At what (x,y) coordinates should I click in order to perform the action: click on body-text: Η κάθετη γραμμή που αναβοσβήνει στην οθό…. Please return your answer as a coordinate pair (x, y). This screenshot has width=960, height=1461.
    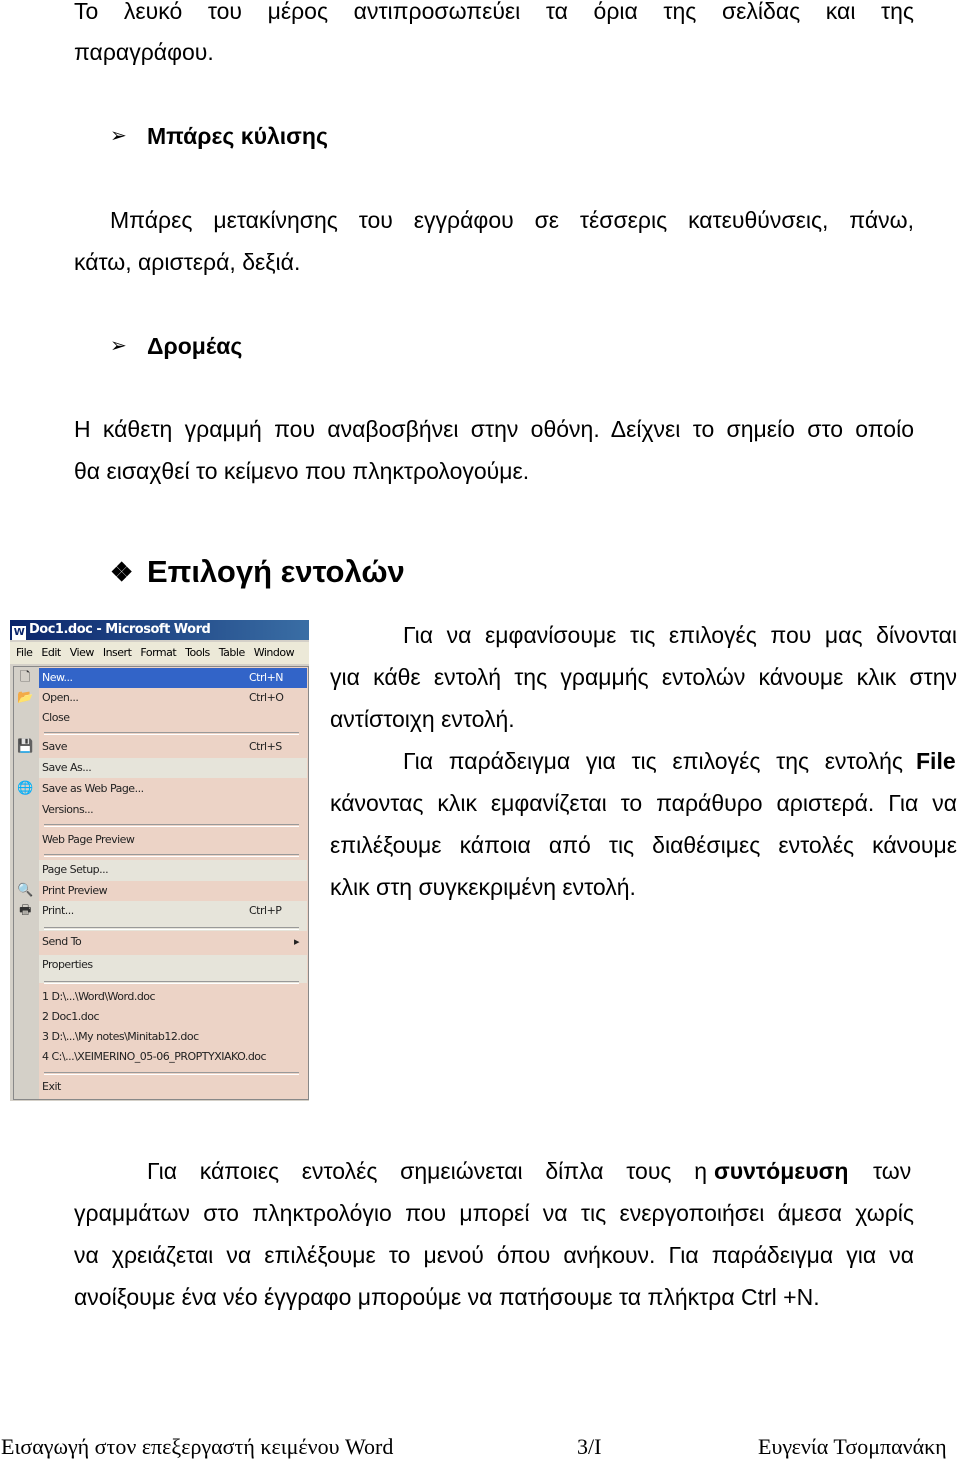
    Looking at the image, I should click on (494, 429).